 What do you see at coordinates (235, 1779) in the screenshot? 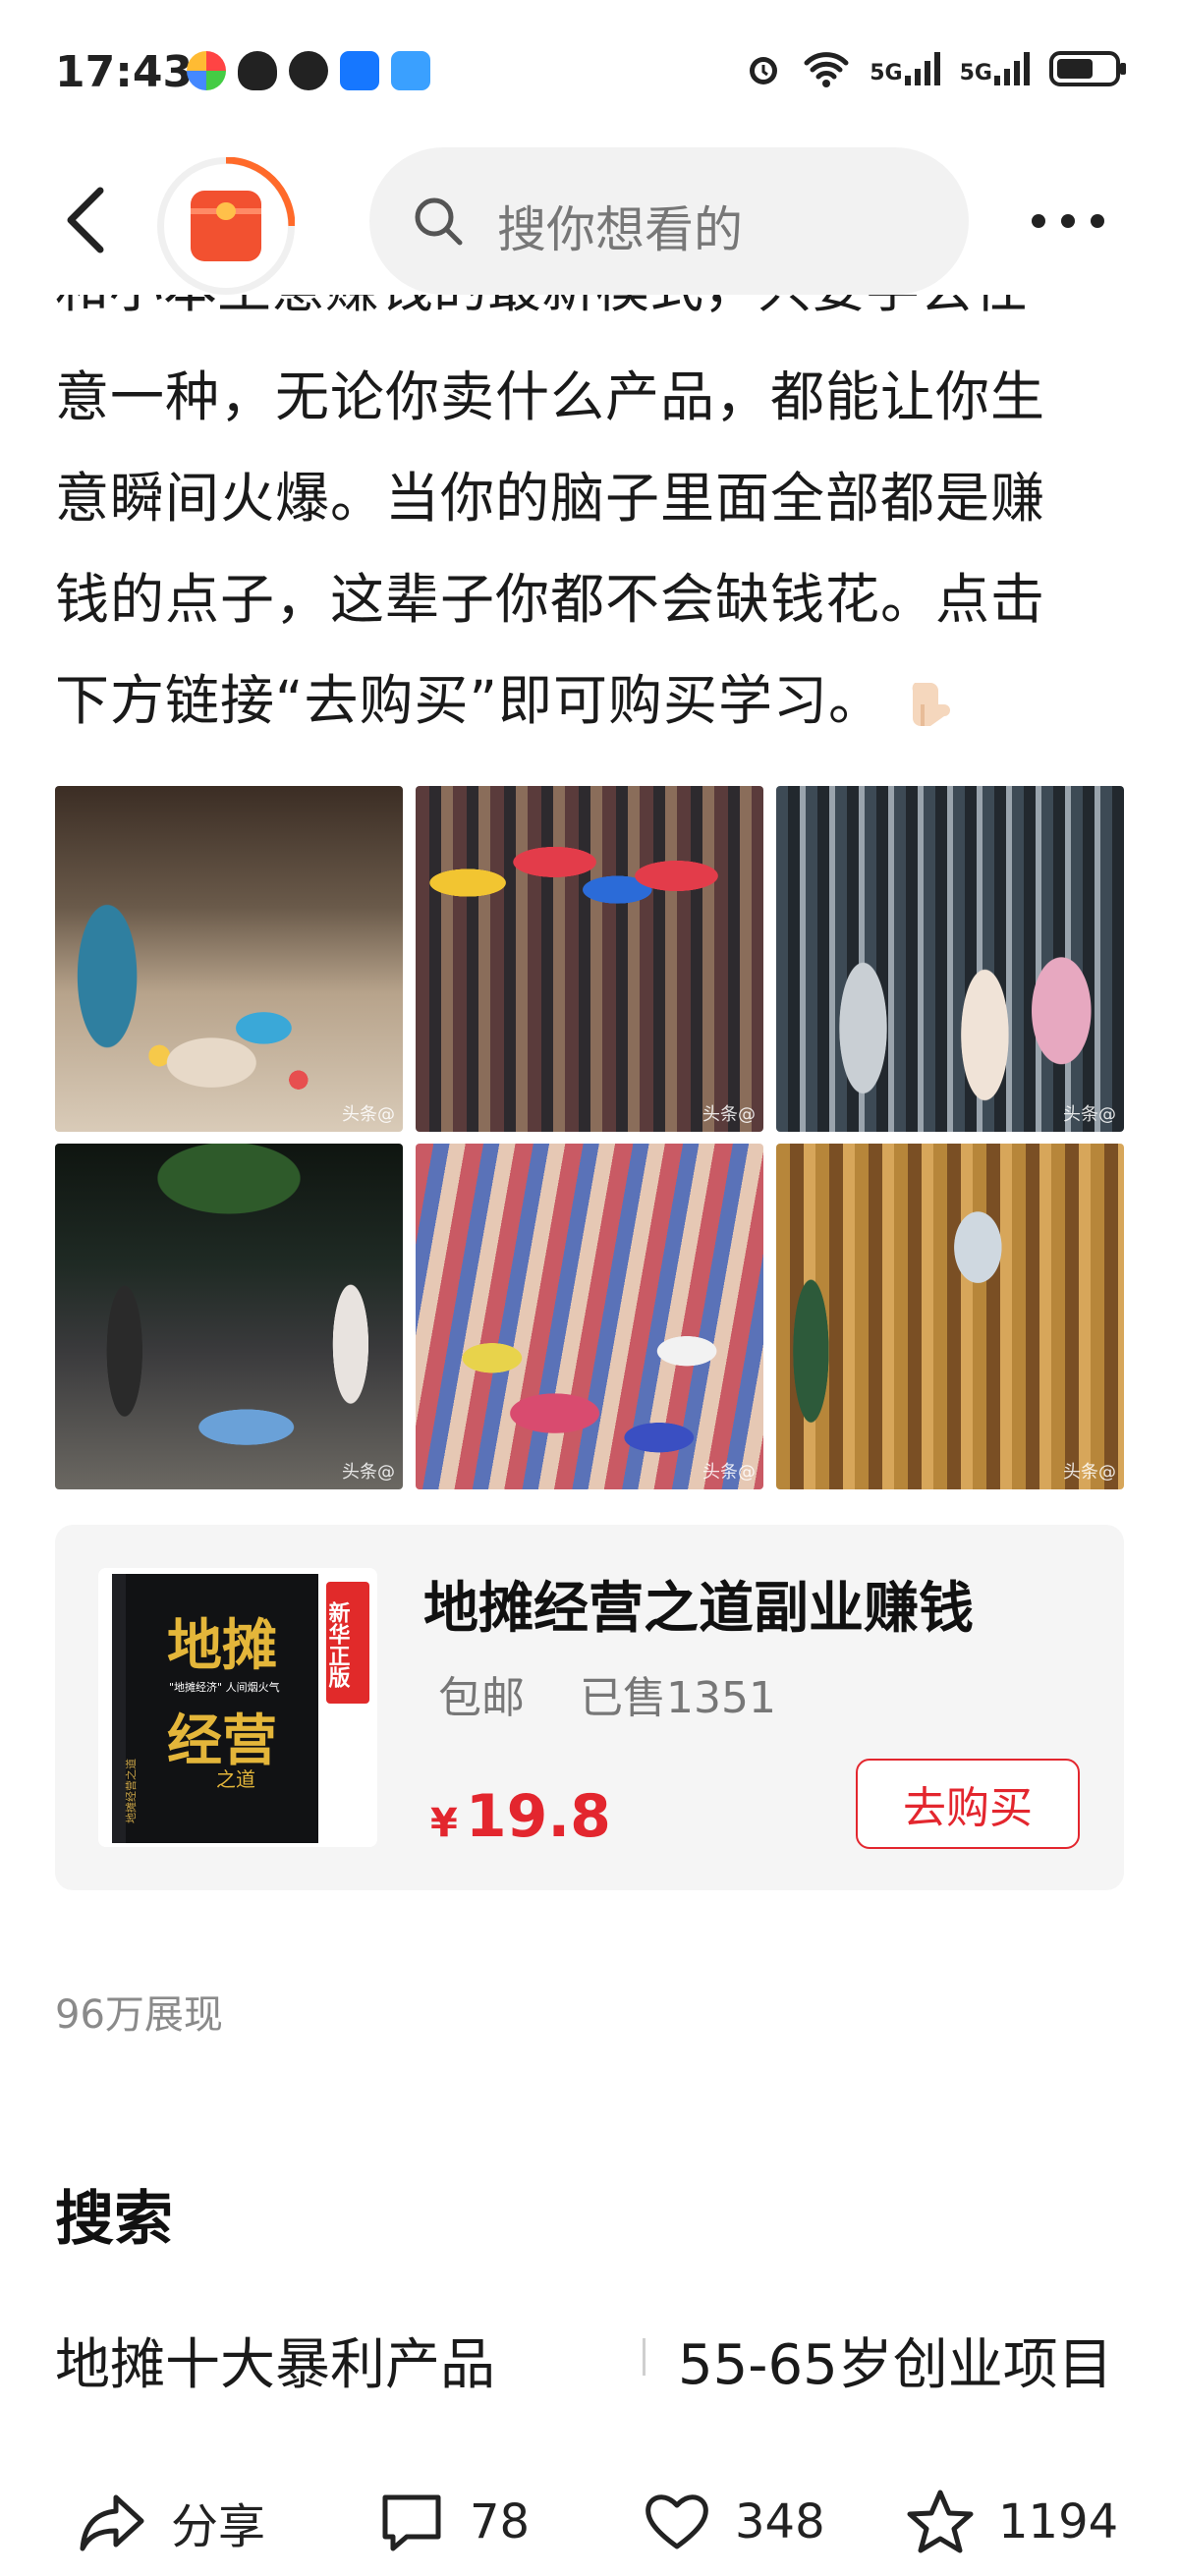
I see `book-subtitle: 之道` at bounding box center [235, 1779].